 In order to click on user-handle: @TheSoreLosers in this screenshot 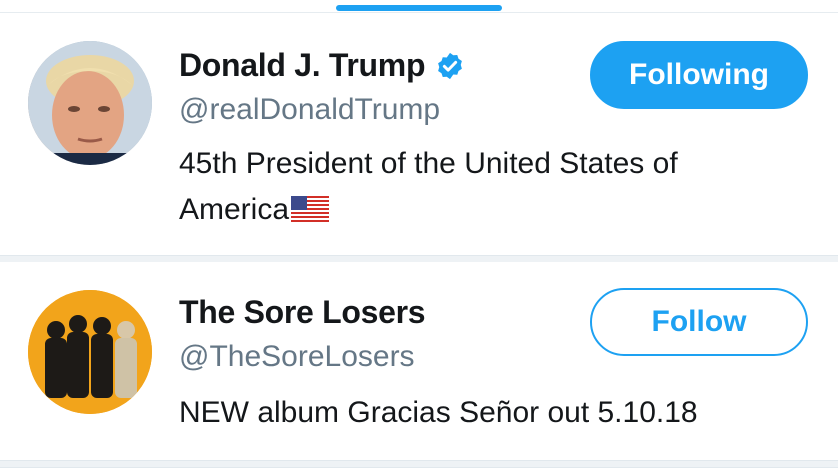, I will do `click(297, 357)`.